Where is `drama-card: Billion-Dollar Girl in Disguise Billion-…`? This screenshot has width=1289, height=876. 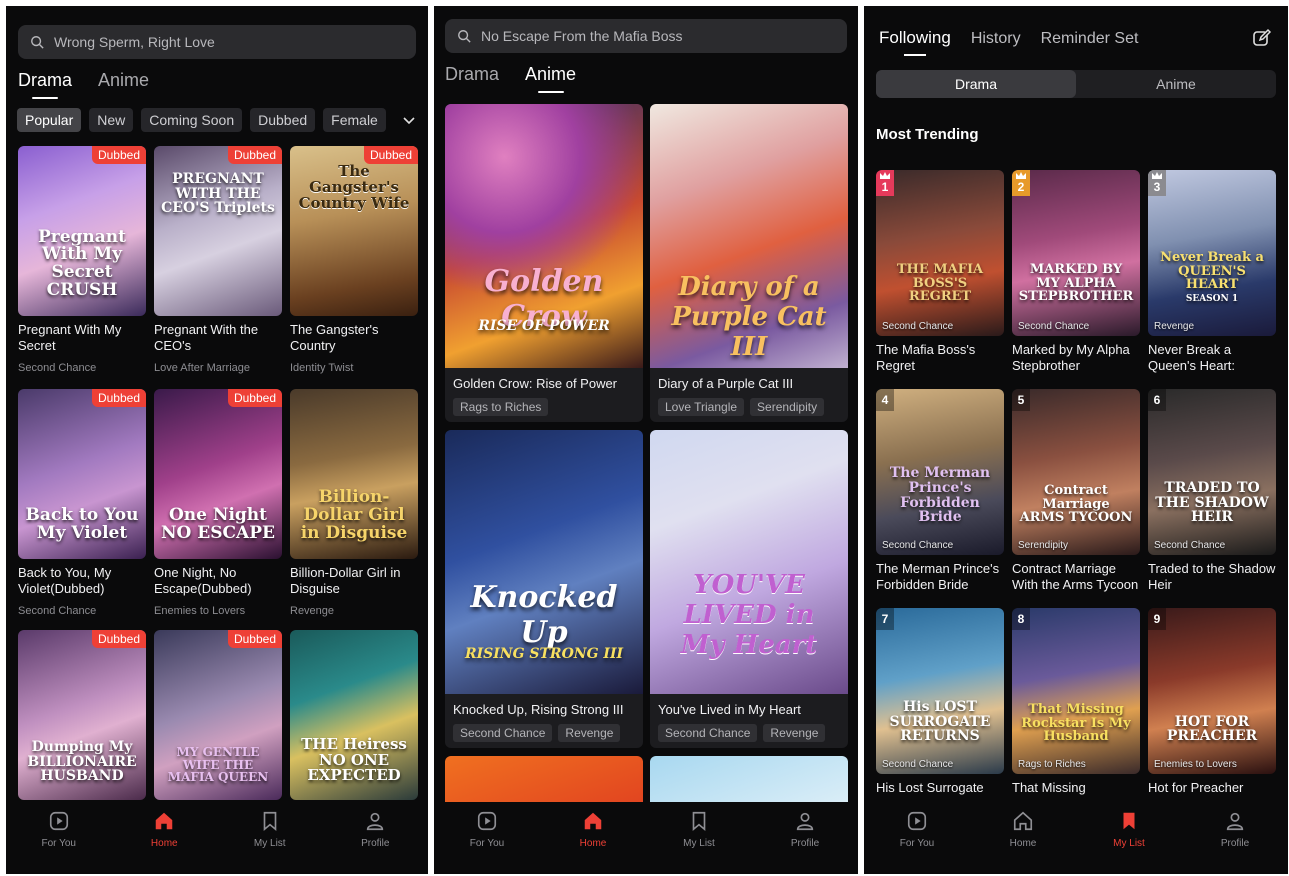
drama-card: Billion-Dollar Girl in Disguise Billion-… is located at coordinates (354, 506).